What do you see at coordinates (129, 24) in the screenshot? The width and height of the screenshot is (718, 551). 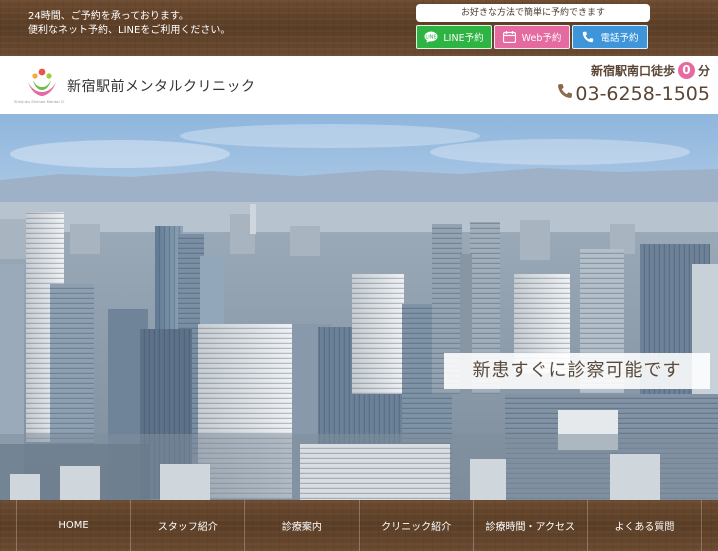 I see `reservation-notice: 24時間、ご予約を承っております。 便利なネット予約、LINEをご利用ください。` at bounding box center [129, 24].